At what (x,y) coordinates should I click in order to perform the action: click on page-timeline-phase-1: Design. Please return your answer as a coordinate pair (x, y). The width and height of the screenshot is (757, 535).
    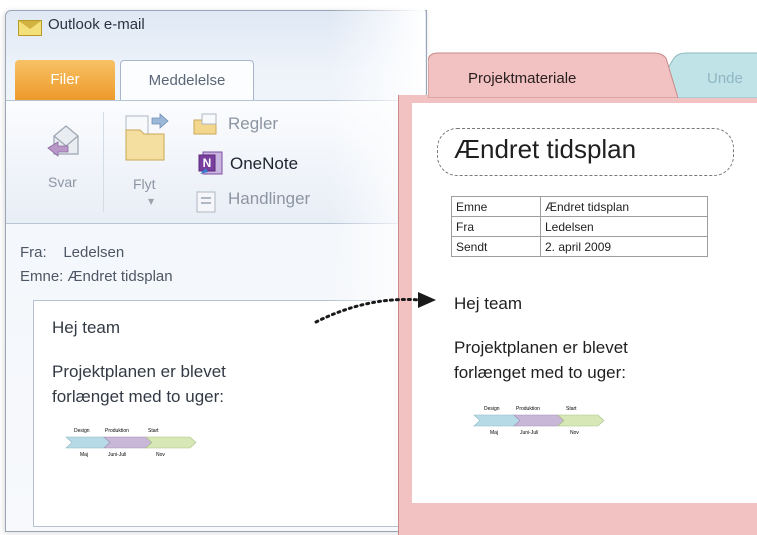
    Looking at the image, I should click on (492, 409).